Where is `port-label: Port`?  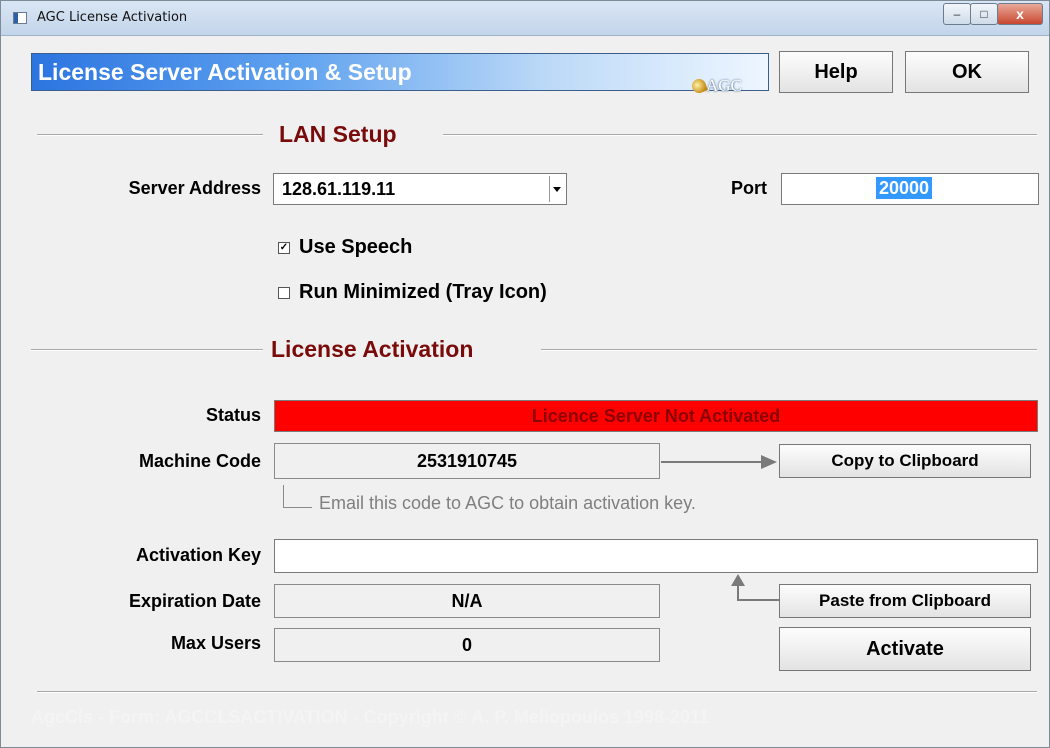 port-label: Port is located at coordinates (749, 188).